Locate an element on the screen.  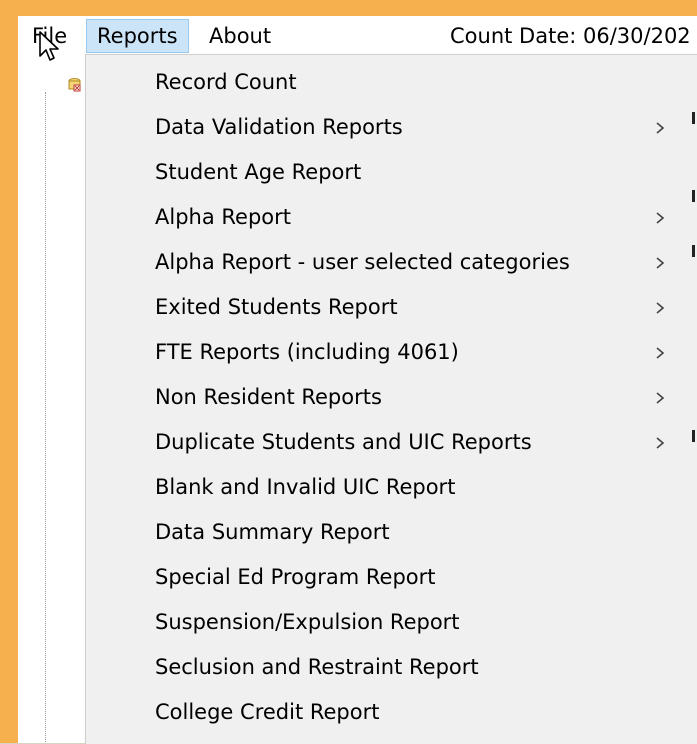
menu-bar: File Reports About Count Date: 06/30/202 is located at coordinates (357, 36).